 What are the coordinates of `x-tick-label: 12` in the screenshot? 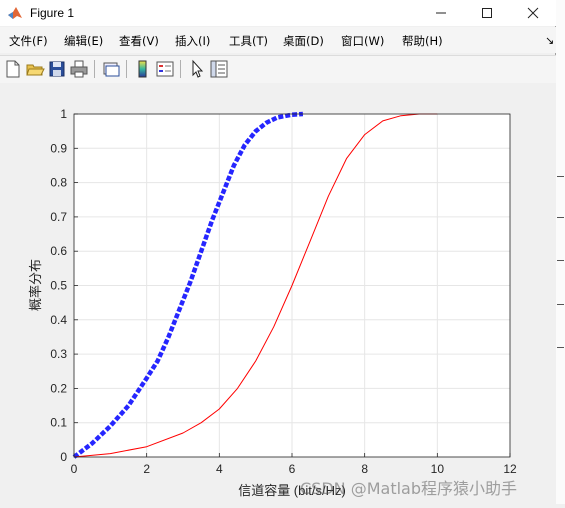 It's located at (510, 469).